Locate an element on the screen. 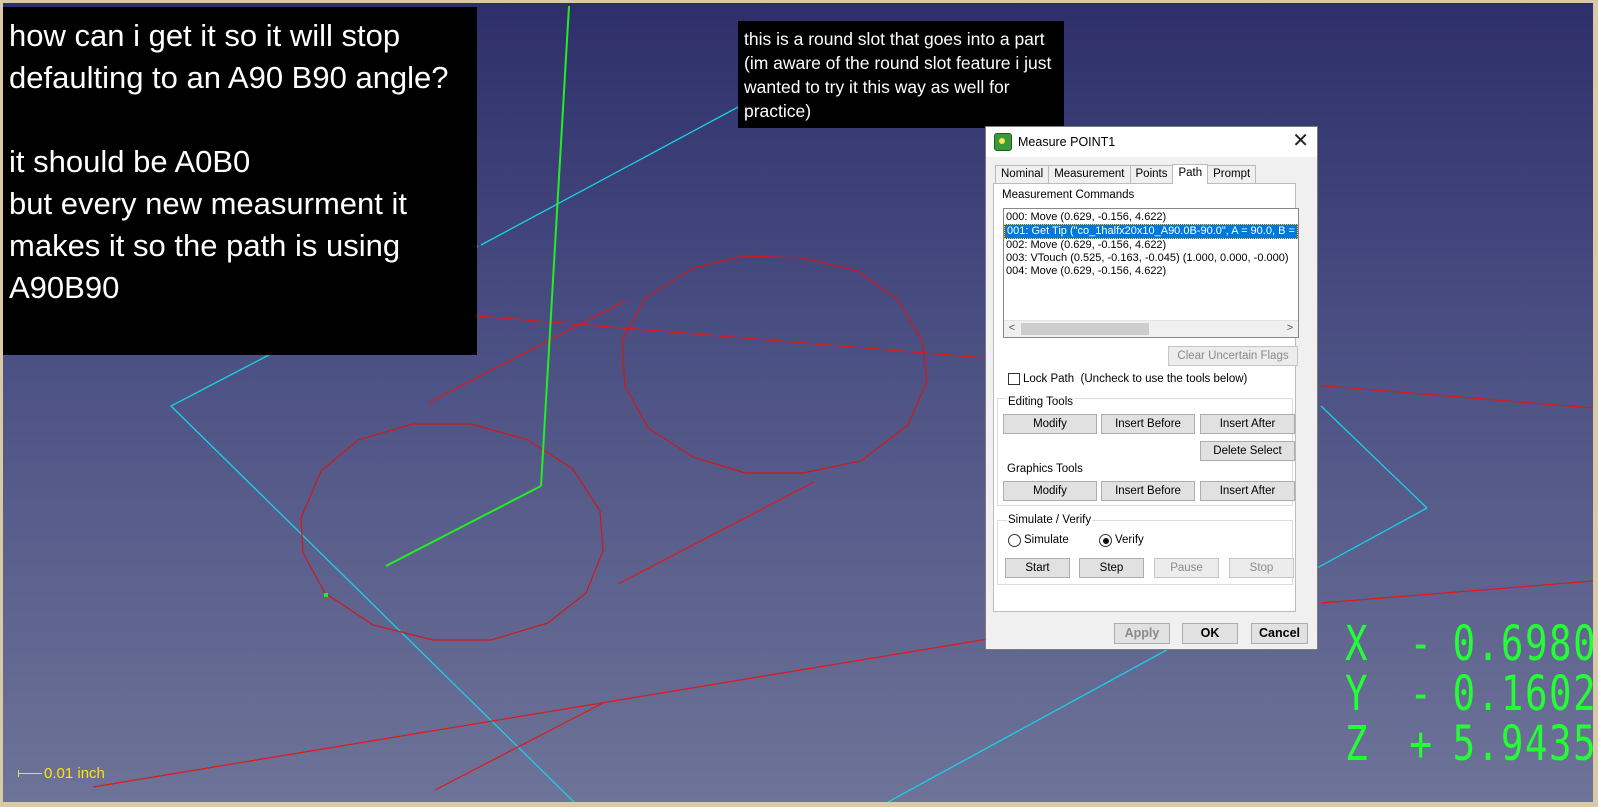  tab-points: Points is located at coordinates (1151, 174).